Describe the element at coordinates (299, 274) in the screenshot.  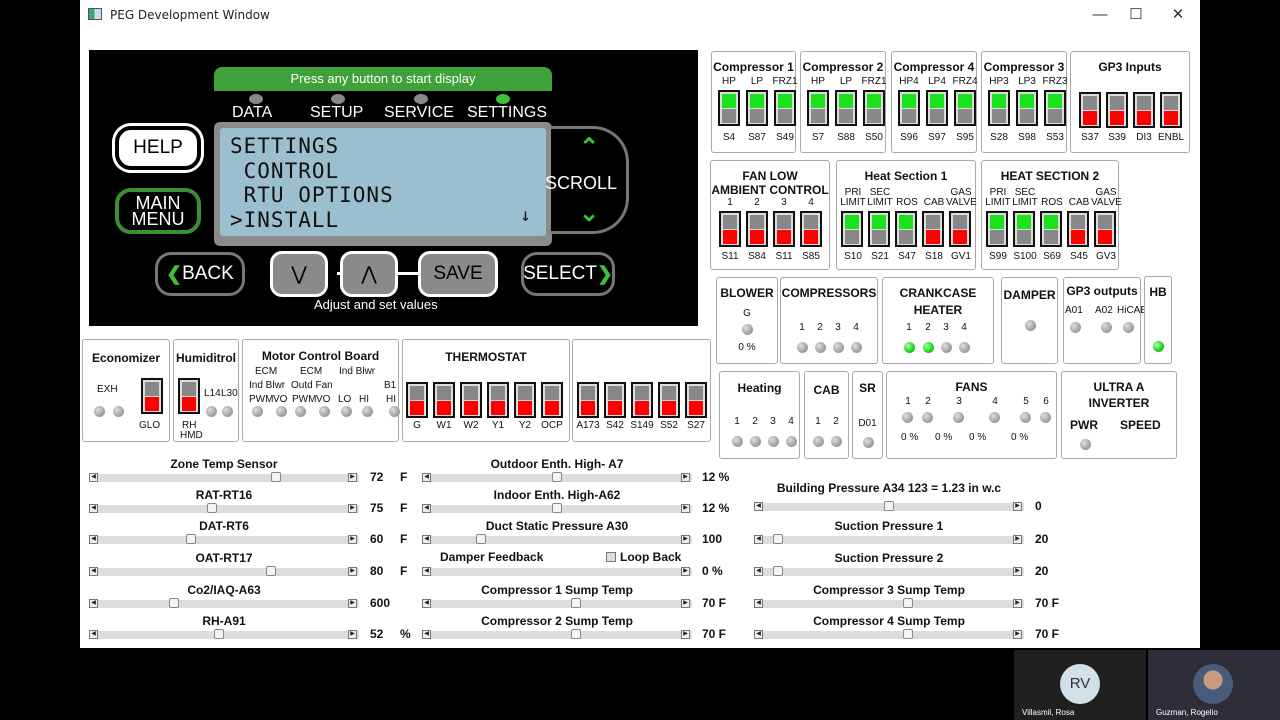
I see `adjust-down-button: ⋁` at that location.